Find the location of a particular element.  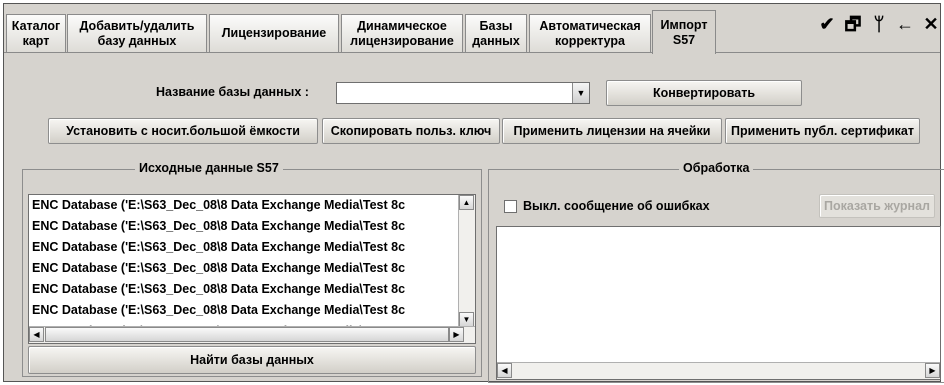

scroll-up-icon: ▲ is located at coordinates (466, 202).